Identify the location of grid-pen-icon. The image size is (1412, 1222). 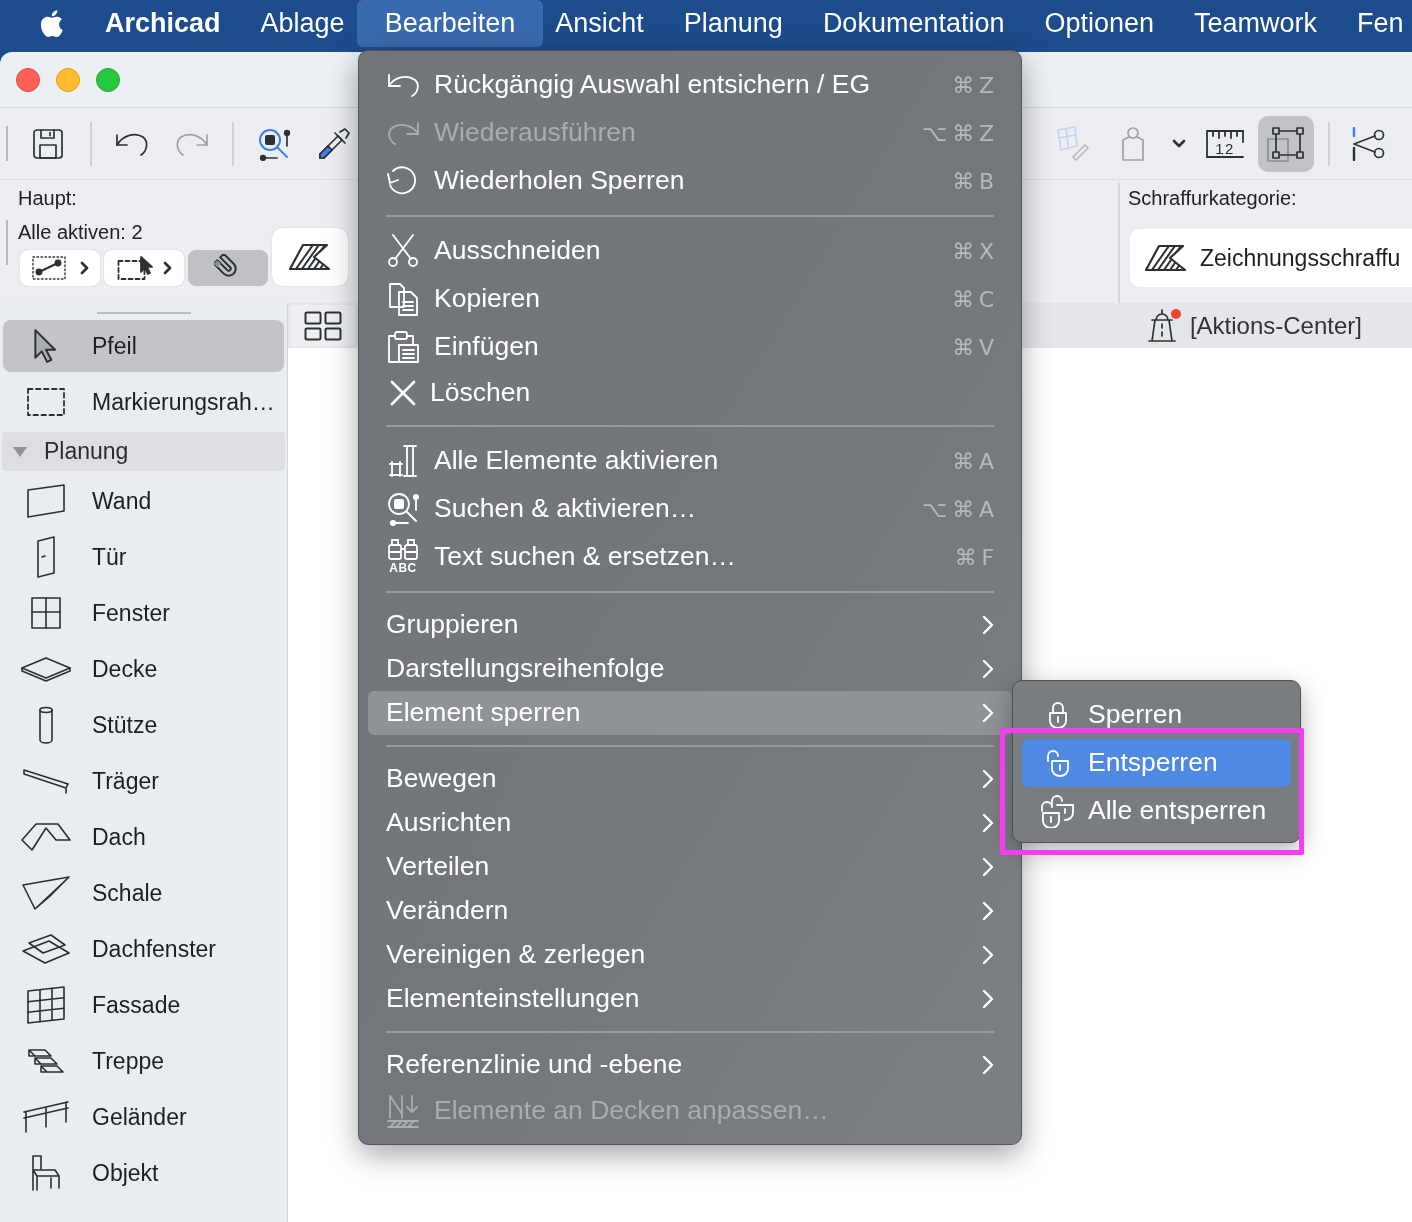
(1074, 143).